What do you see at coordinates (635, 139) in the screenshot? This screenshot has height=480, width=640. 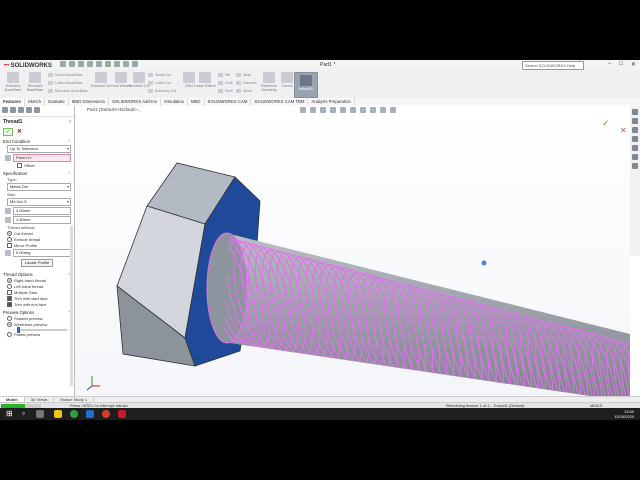 I see `view-palette-icon` at bounding box center [635, 139].